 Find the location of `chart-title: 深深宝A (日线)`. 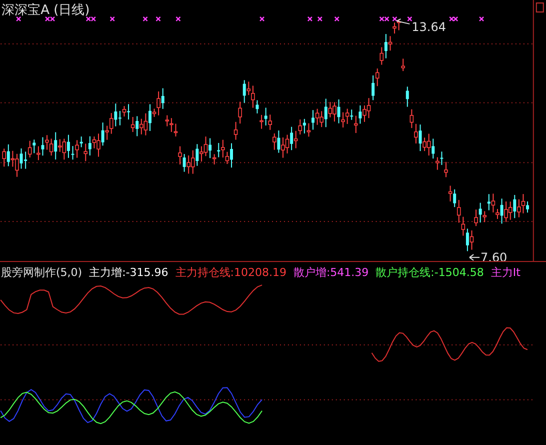

chart-title: 深深宝A (日线) is located at coordinates (46, 10).